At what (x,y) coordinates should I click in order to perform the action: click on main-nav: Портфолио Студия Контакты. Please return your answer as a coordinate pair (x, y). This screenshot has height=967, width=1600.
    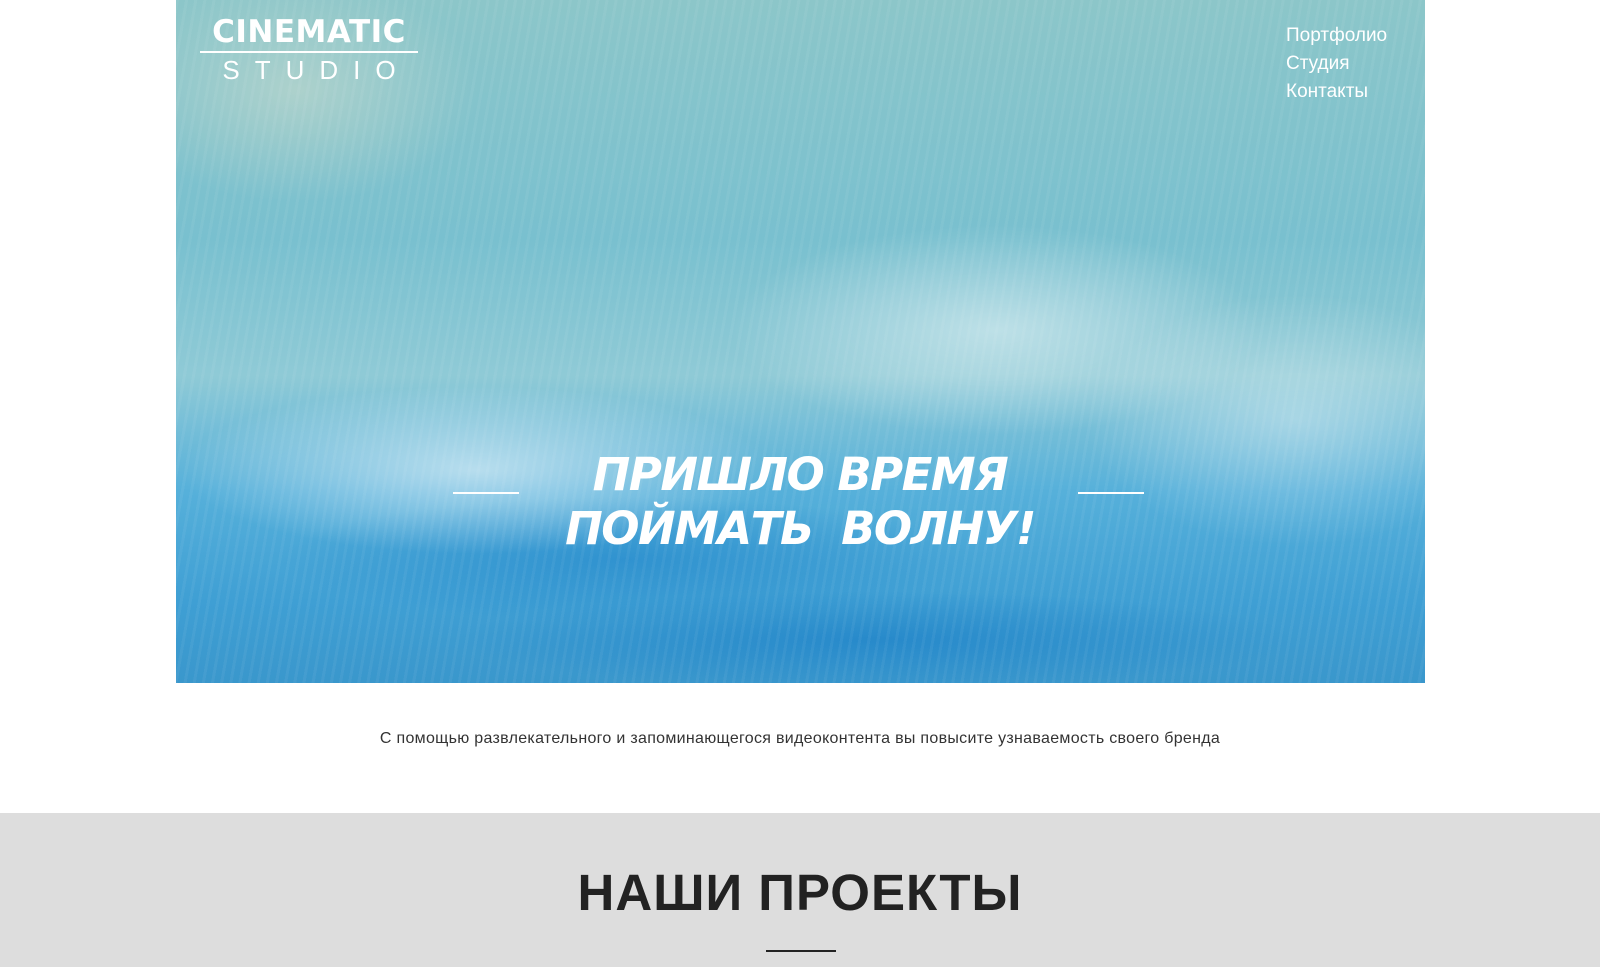
    Looking at the image, I should click on (1336, 64).